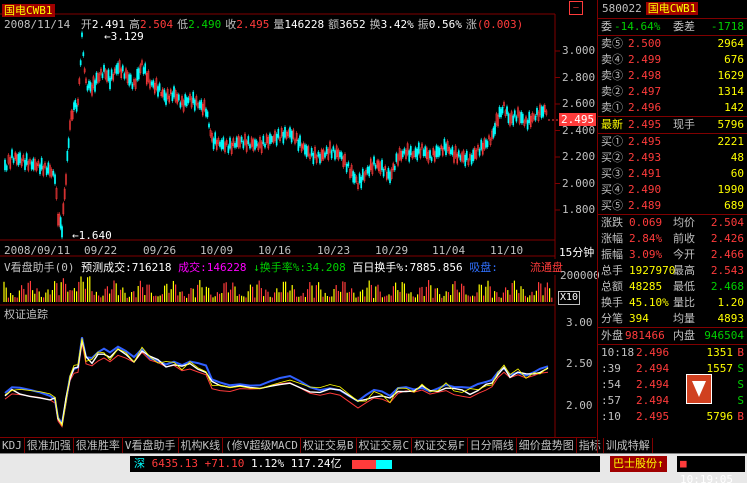 This screenshot has width=747, height=483. What do you see at coordinates (618, 352) in the screenshot?
I see `tick-time: 10:18` at bounding box center [618, 352].